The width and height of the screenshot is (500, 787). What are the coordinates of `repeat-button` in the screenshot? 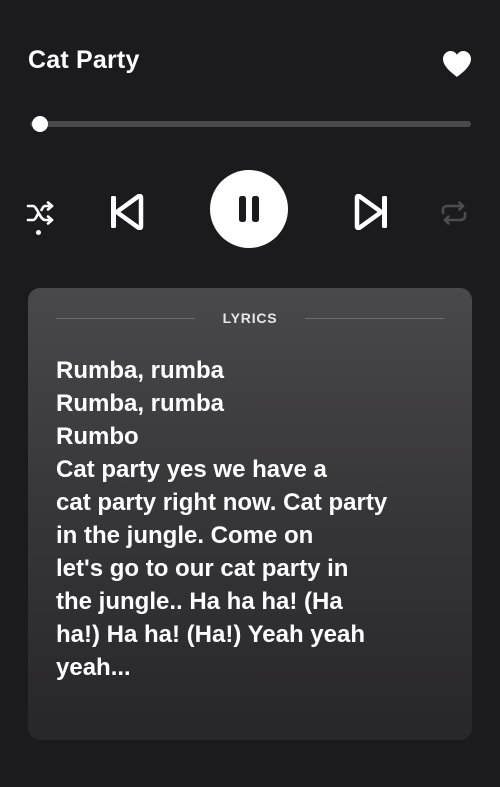 It's located at (454, 213).